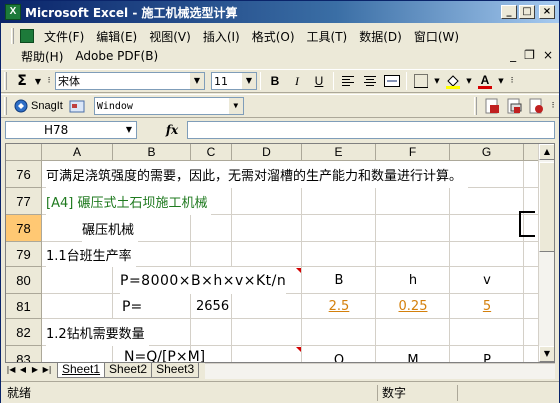 This screenshot has height=403, width=560. I want to click on menu-format: 格式(O), so click(273, 36).